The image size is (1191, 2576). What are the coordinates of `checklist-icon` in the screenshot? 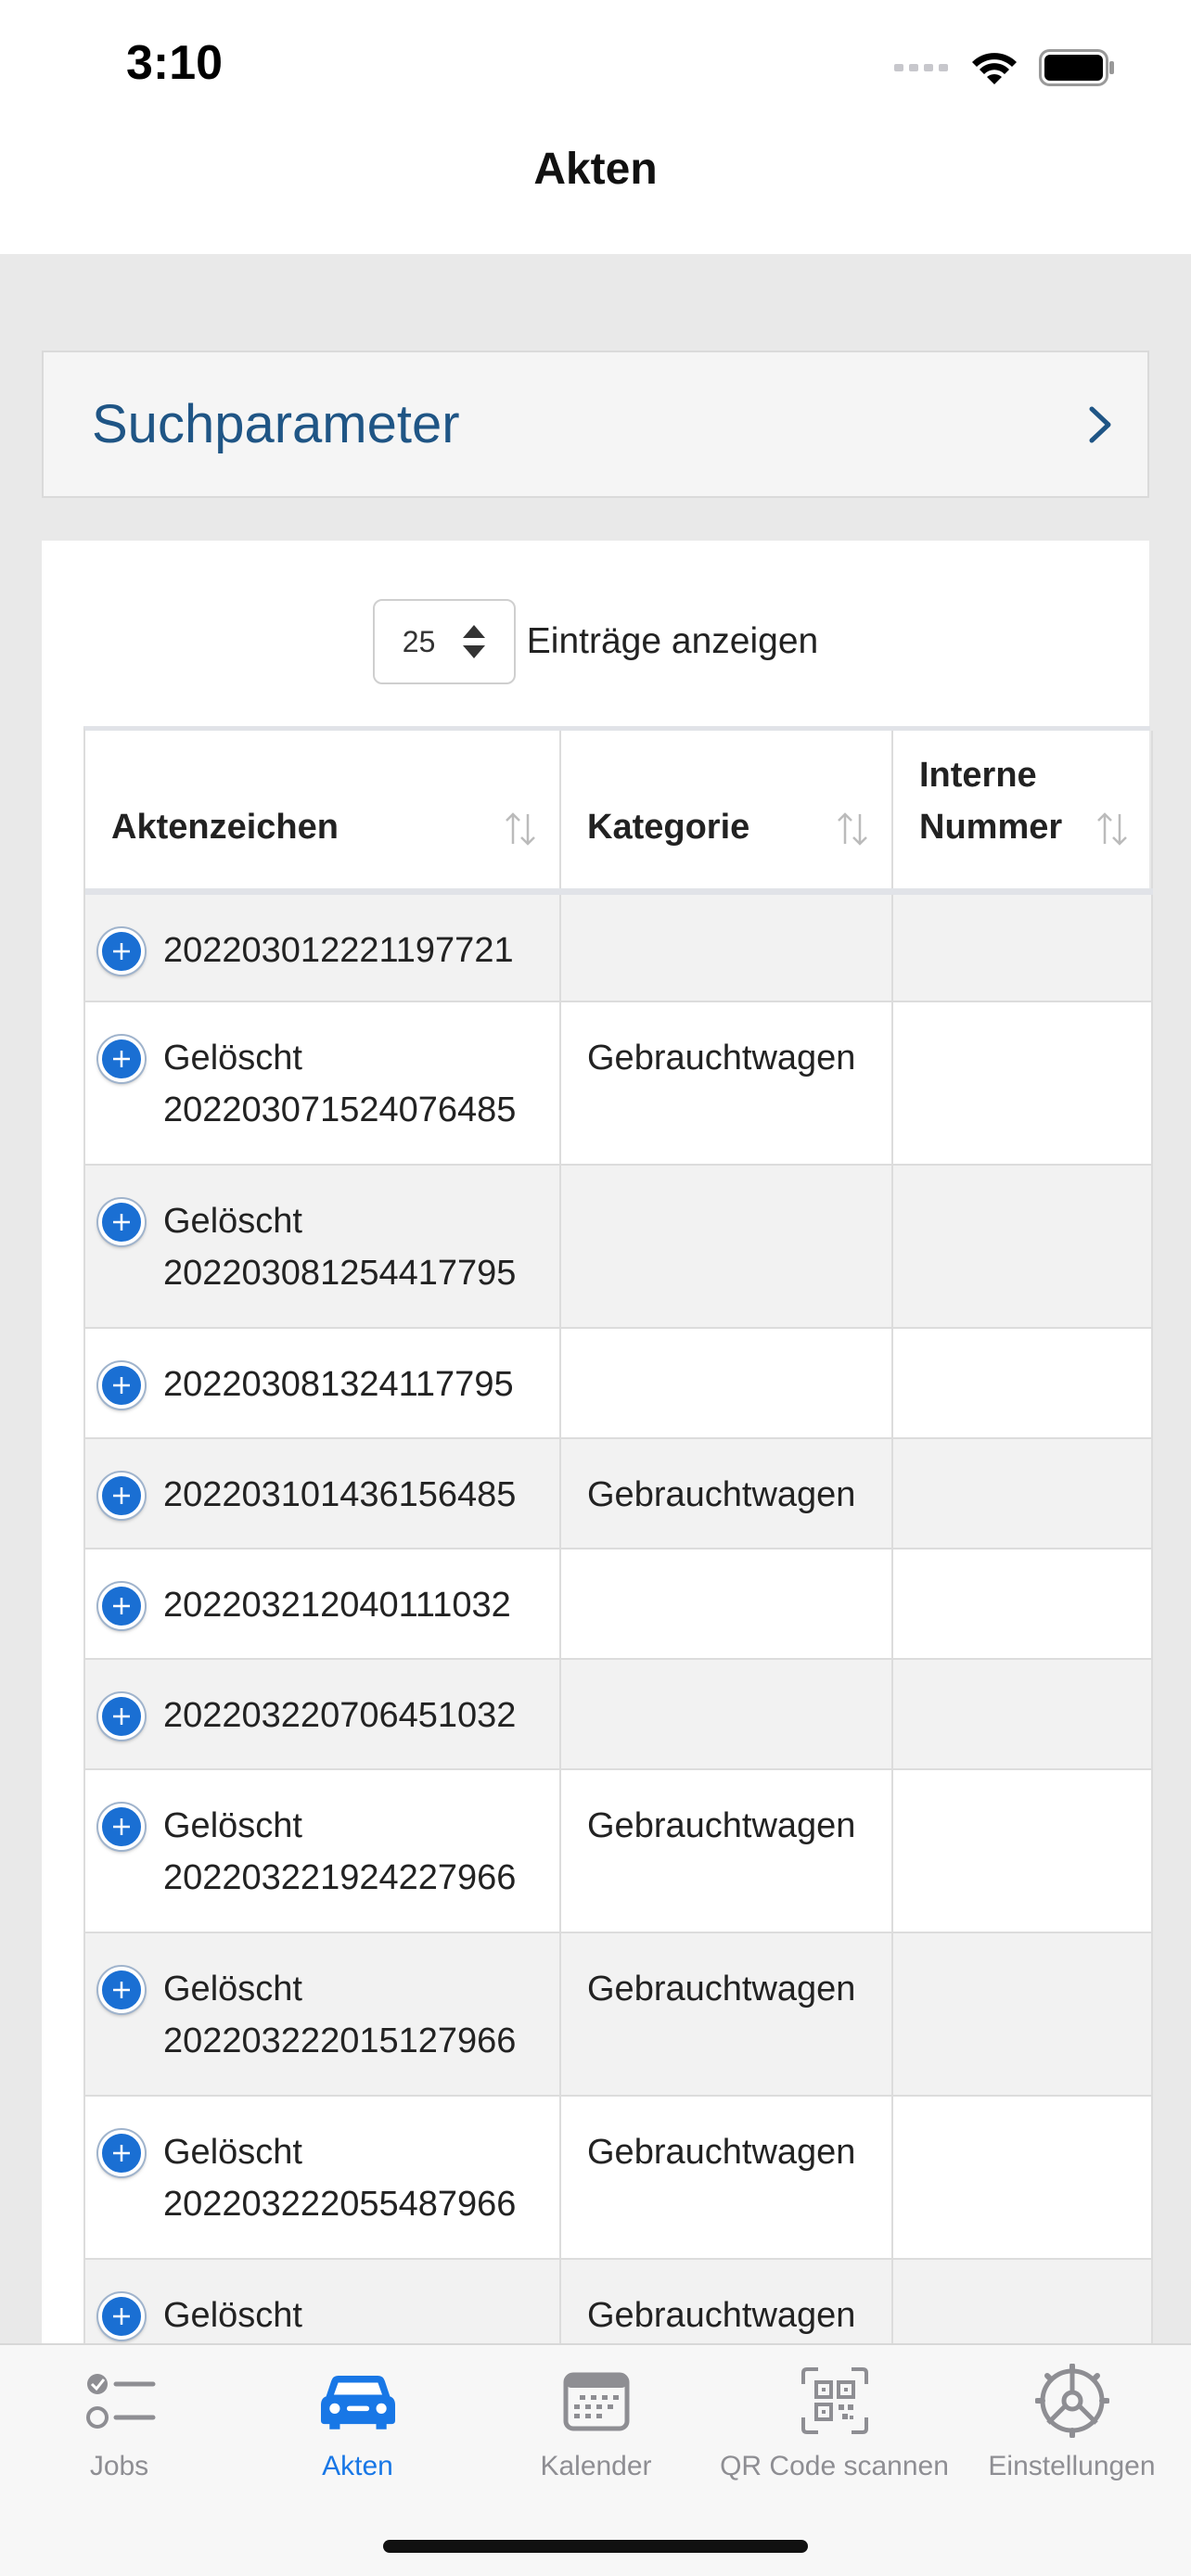 It's located at (120, 2401).